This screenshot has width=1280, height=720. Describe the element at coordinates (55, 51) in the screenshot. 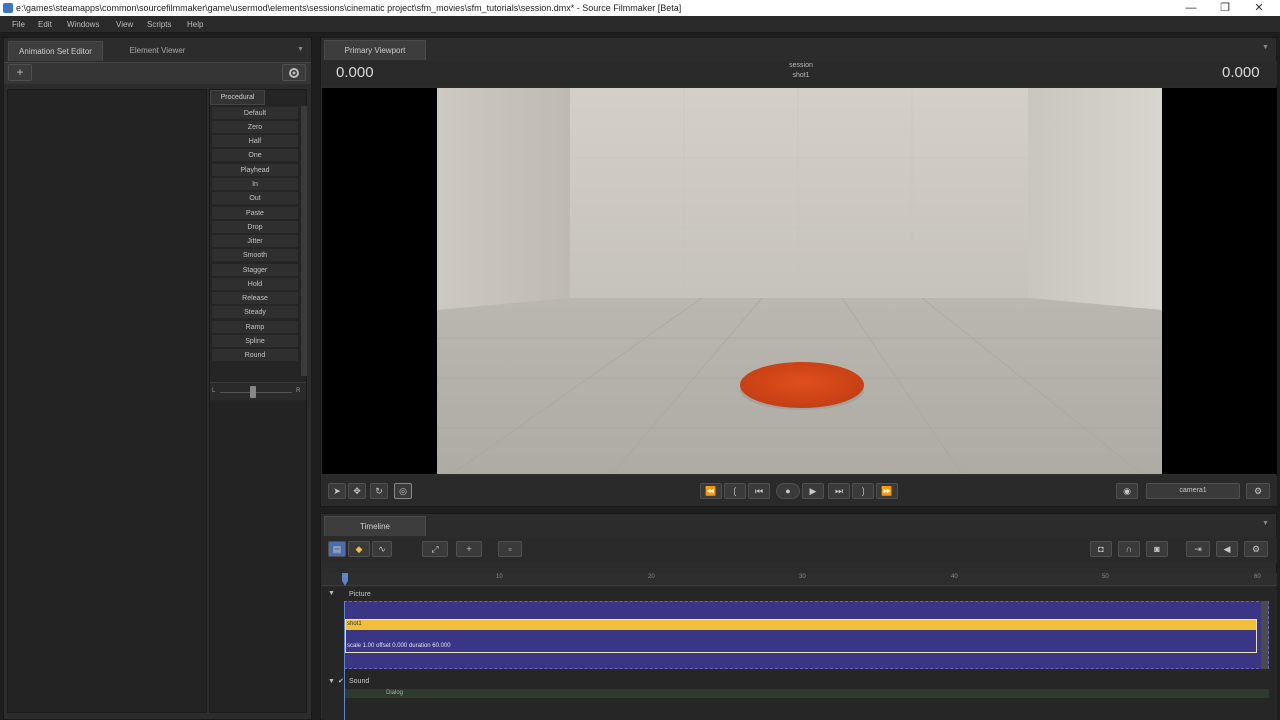

I see `tab-animation-set-editor: Animation Set Editor` at that location.